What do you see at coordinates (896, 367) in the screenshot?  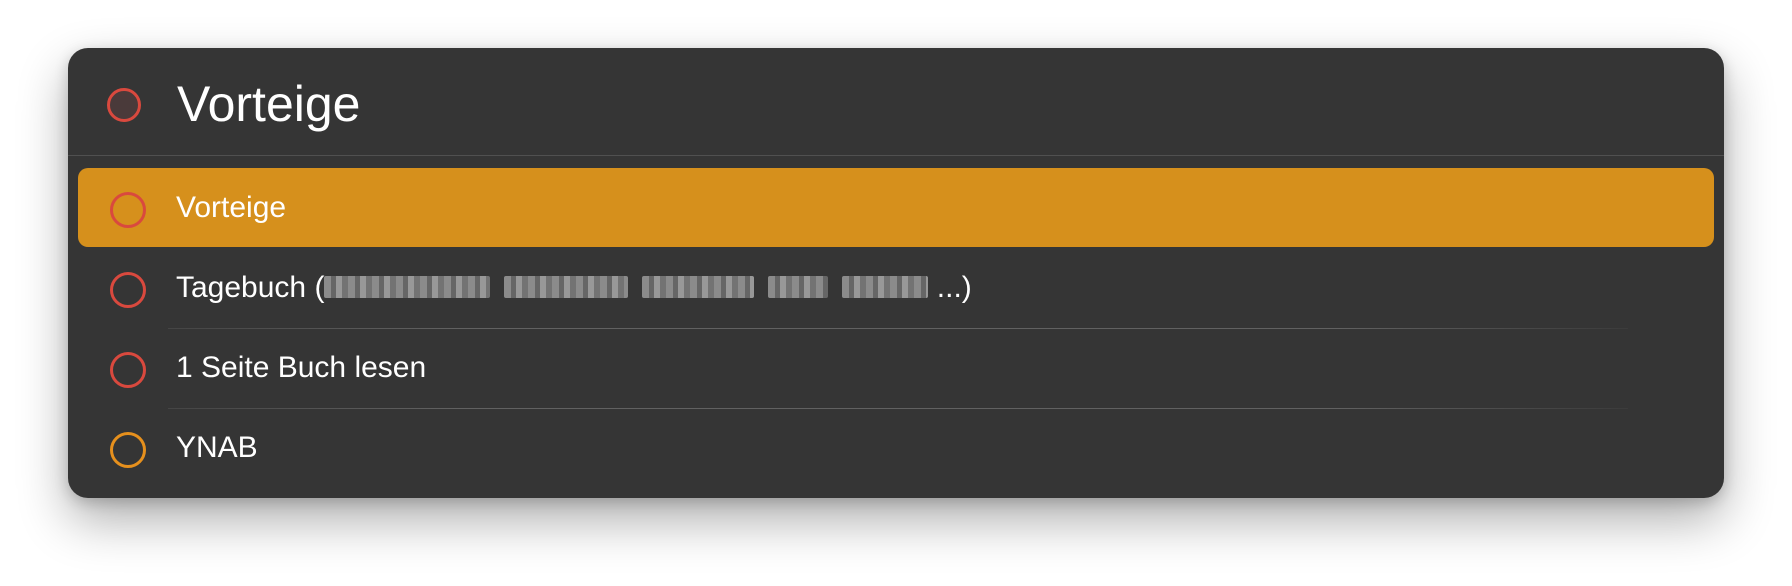 I see `result-item: 1 Seite Buch lesen` at bounding box center [896, 367].